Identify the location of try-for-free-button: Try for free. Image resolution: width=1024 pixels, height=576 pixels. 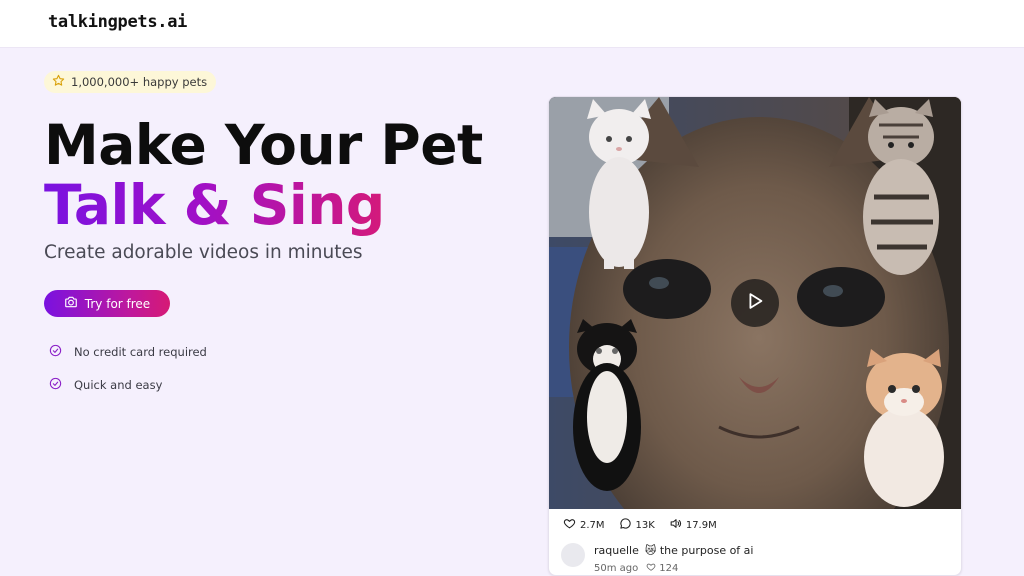
(107, 303).